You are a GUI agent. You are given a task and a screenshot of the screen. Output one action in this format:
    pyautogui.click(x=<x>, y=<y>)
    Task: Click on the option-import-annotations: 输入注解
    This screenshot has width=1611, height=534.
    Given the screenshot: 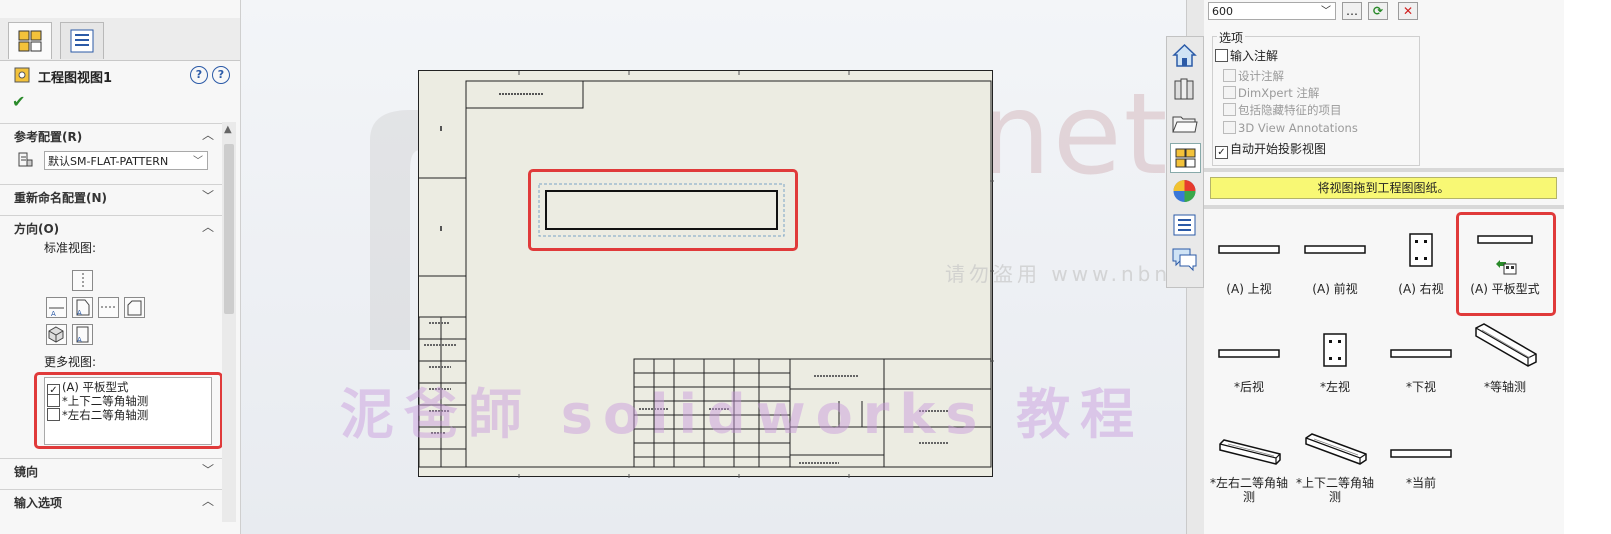 What is the action you would take?
    pyautogui.click(x=1246, y=55)
    